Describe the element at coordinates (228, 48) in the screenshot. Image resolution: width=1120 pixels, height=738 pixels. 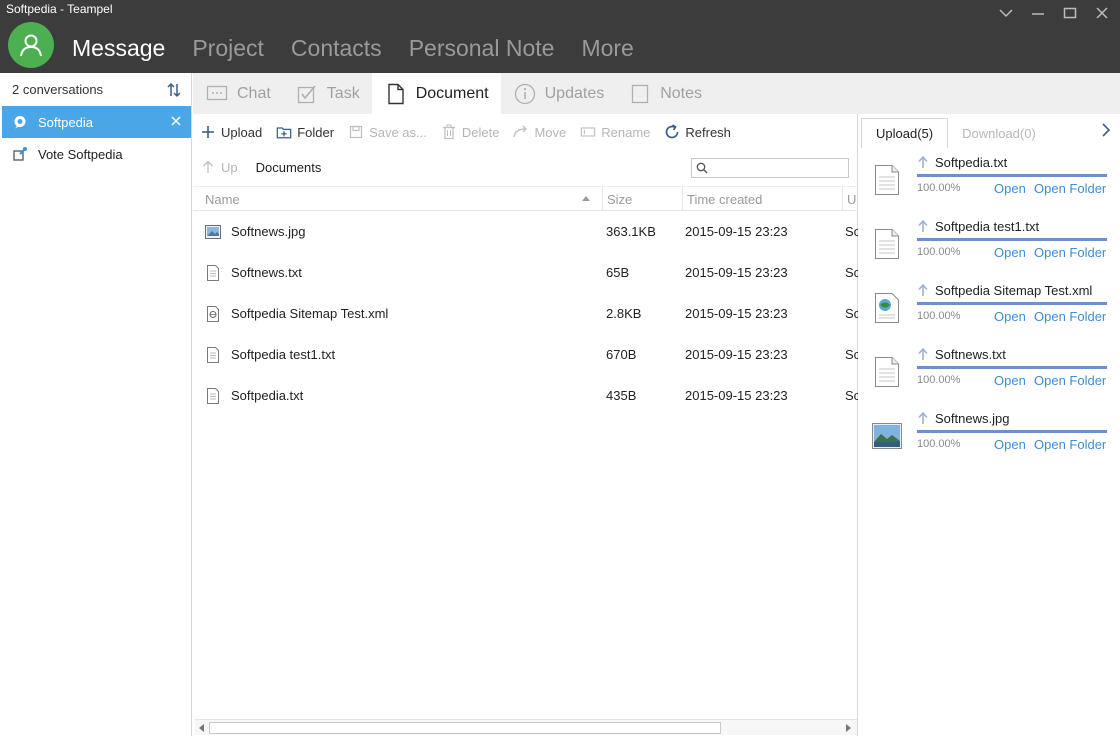
I see `nav-project: Project` at that location.